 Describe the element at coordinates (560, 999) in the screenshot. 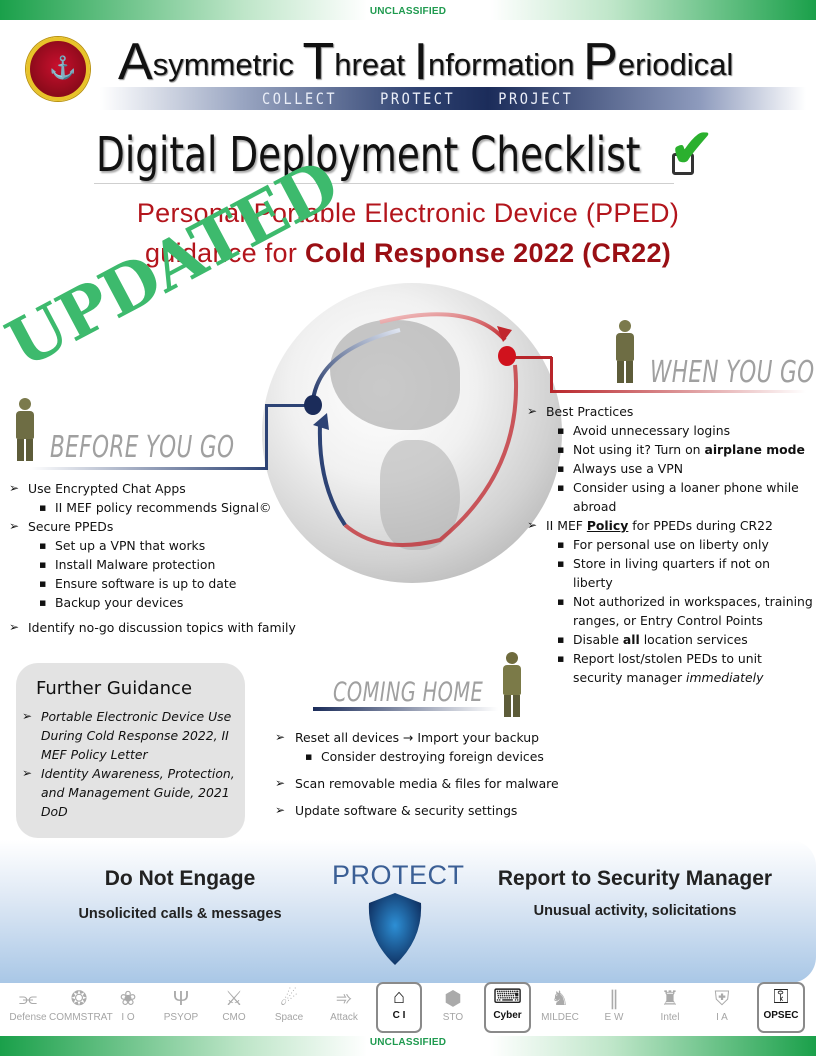

I see `trojan-horse-icon: ♞` at that location.